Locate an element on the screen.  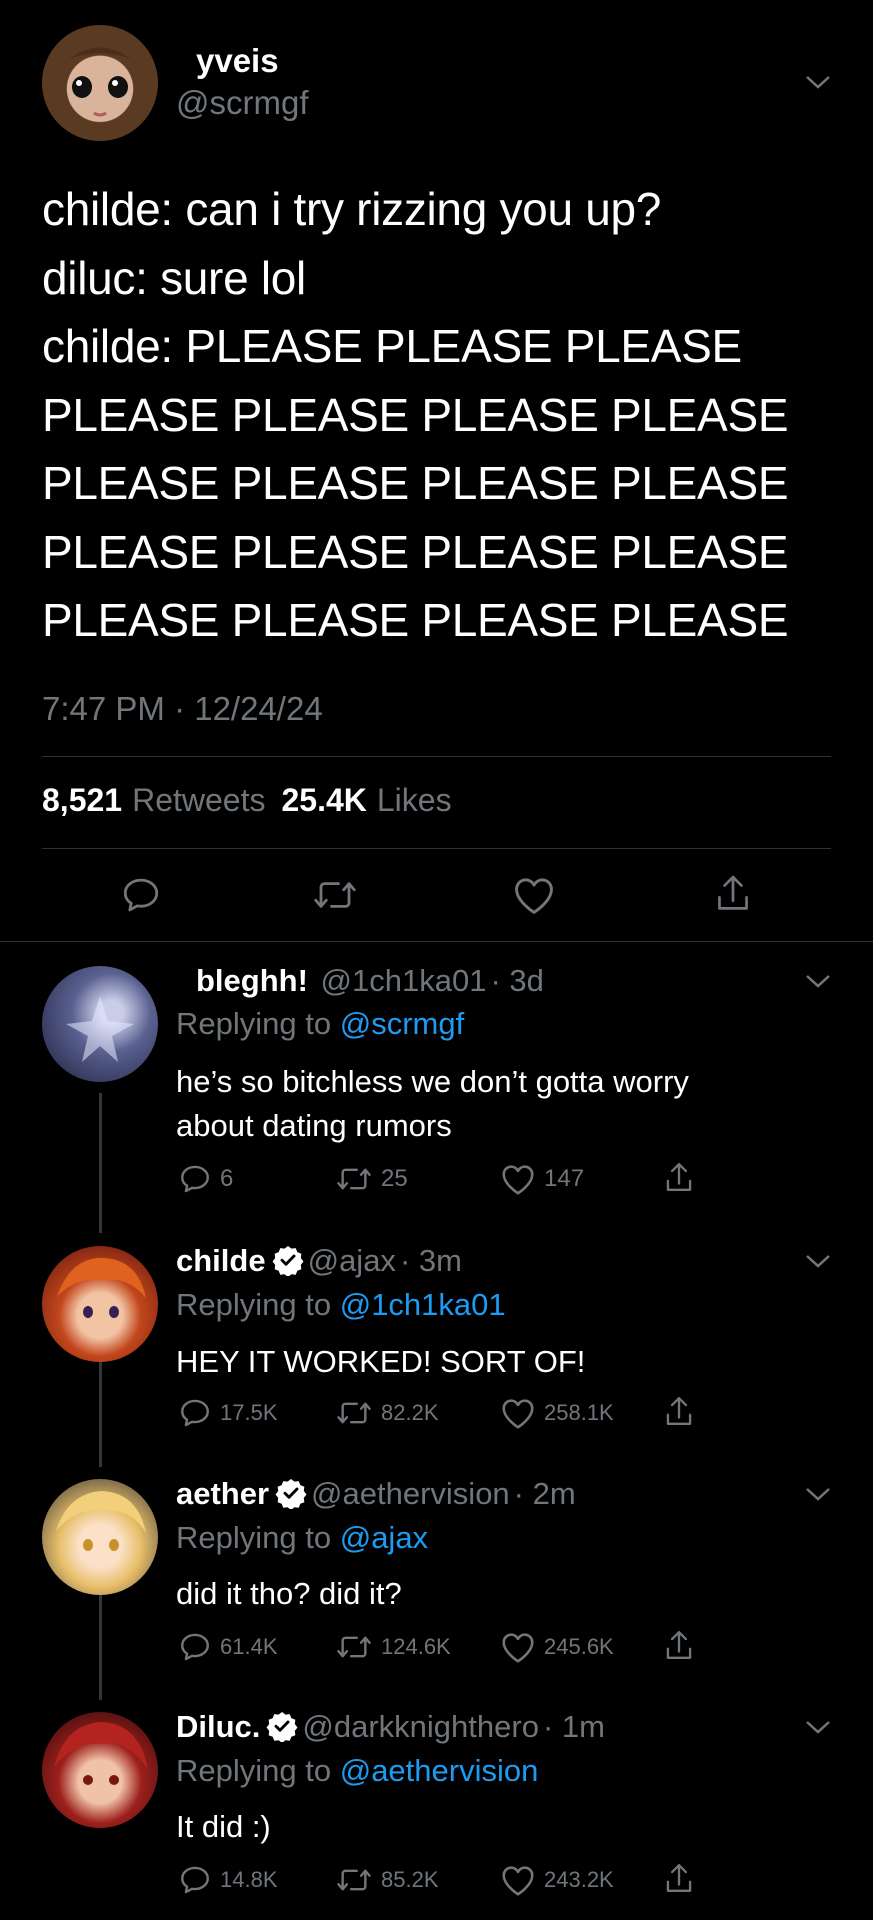
like-count: 243.2K is located at coordinates (579, 1879).